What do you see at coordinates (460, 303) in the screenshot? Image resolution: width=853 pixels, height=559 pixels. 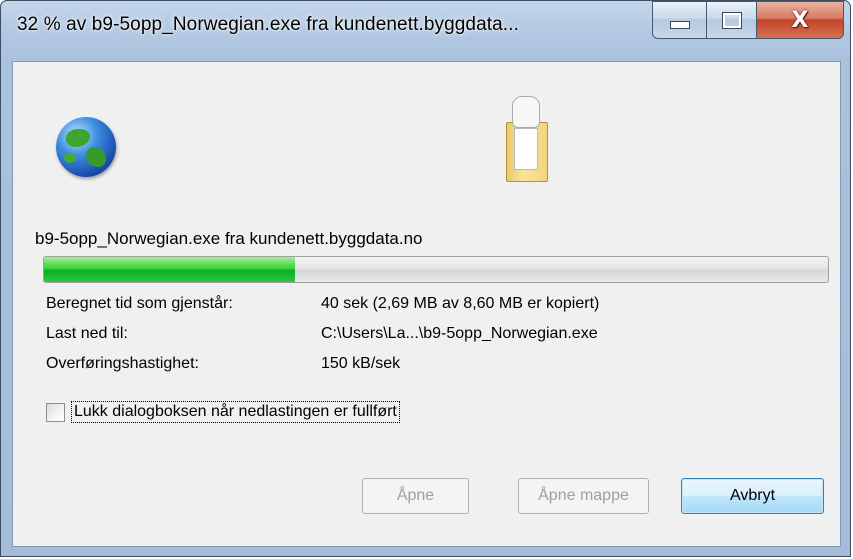 I see `time-remaining-value: 40 sek (2,69 MB av 8,60 MB er kopiert)` at bounding box center [460, 303].